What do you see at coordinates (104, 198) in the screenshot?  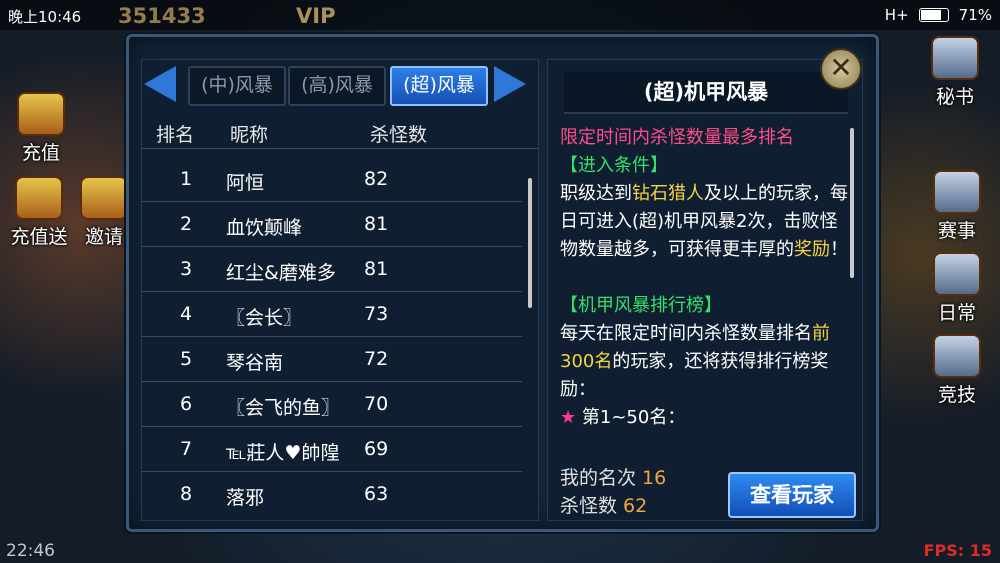 I see `invite-icon` at bounding box center [104, 198].